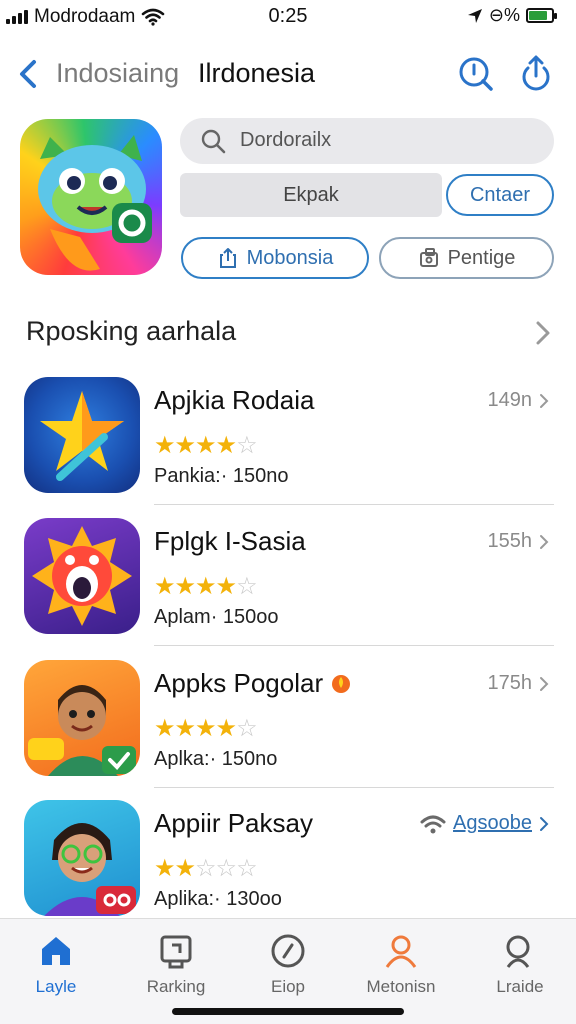 This screenshot has width=576, height=1024. I want to click on wishlist-button: Pentige, so click(466, 258).